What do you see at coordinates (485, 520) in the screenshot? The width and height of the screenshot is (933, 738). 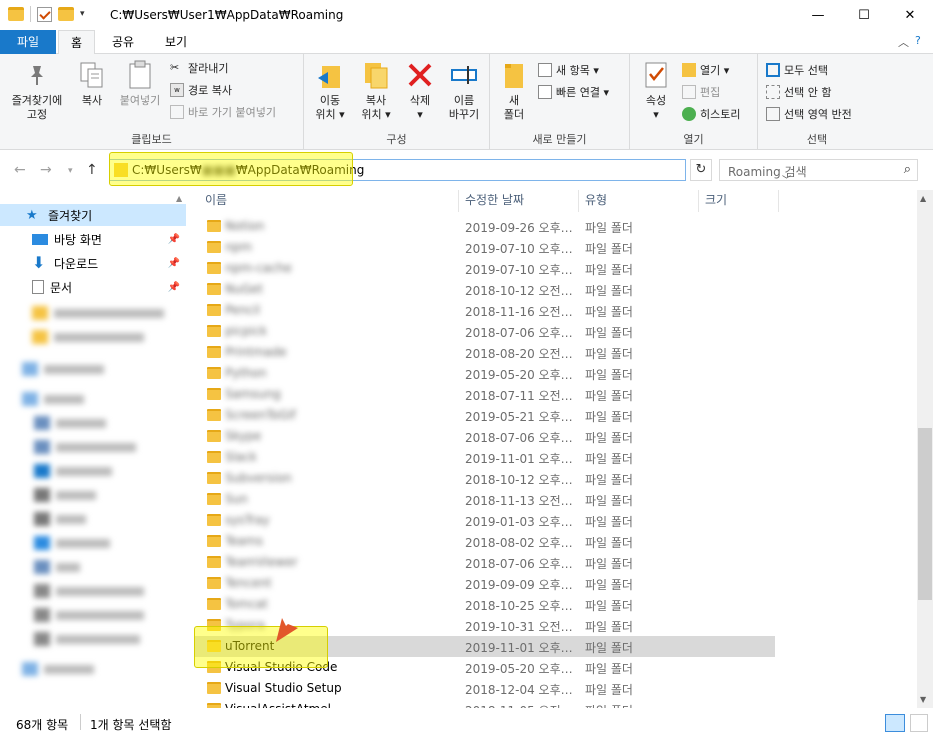 I see `file-row: sysTray 2019-01-03 오후… 파일 폴더` at bounding box center [485, 520].